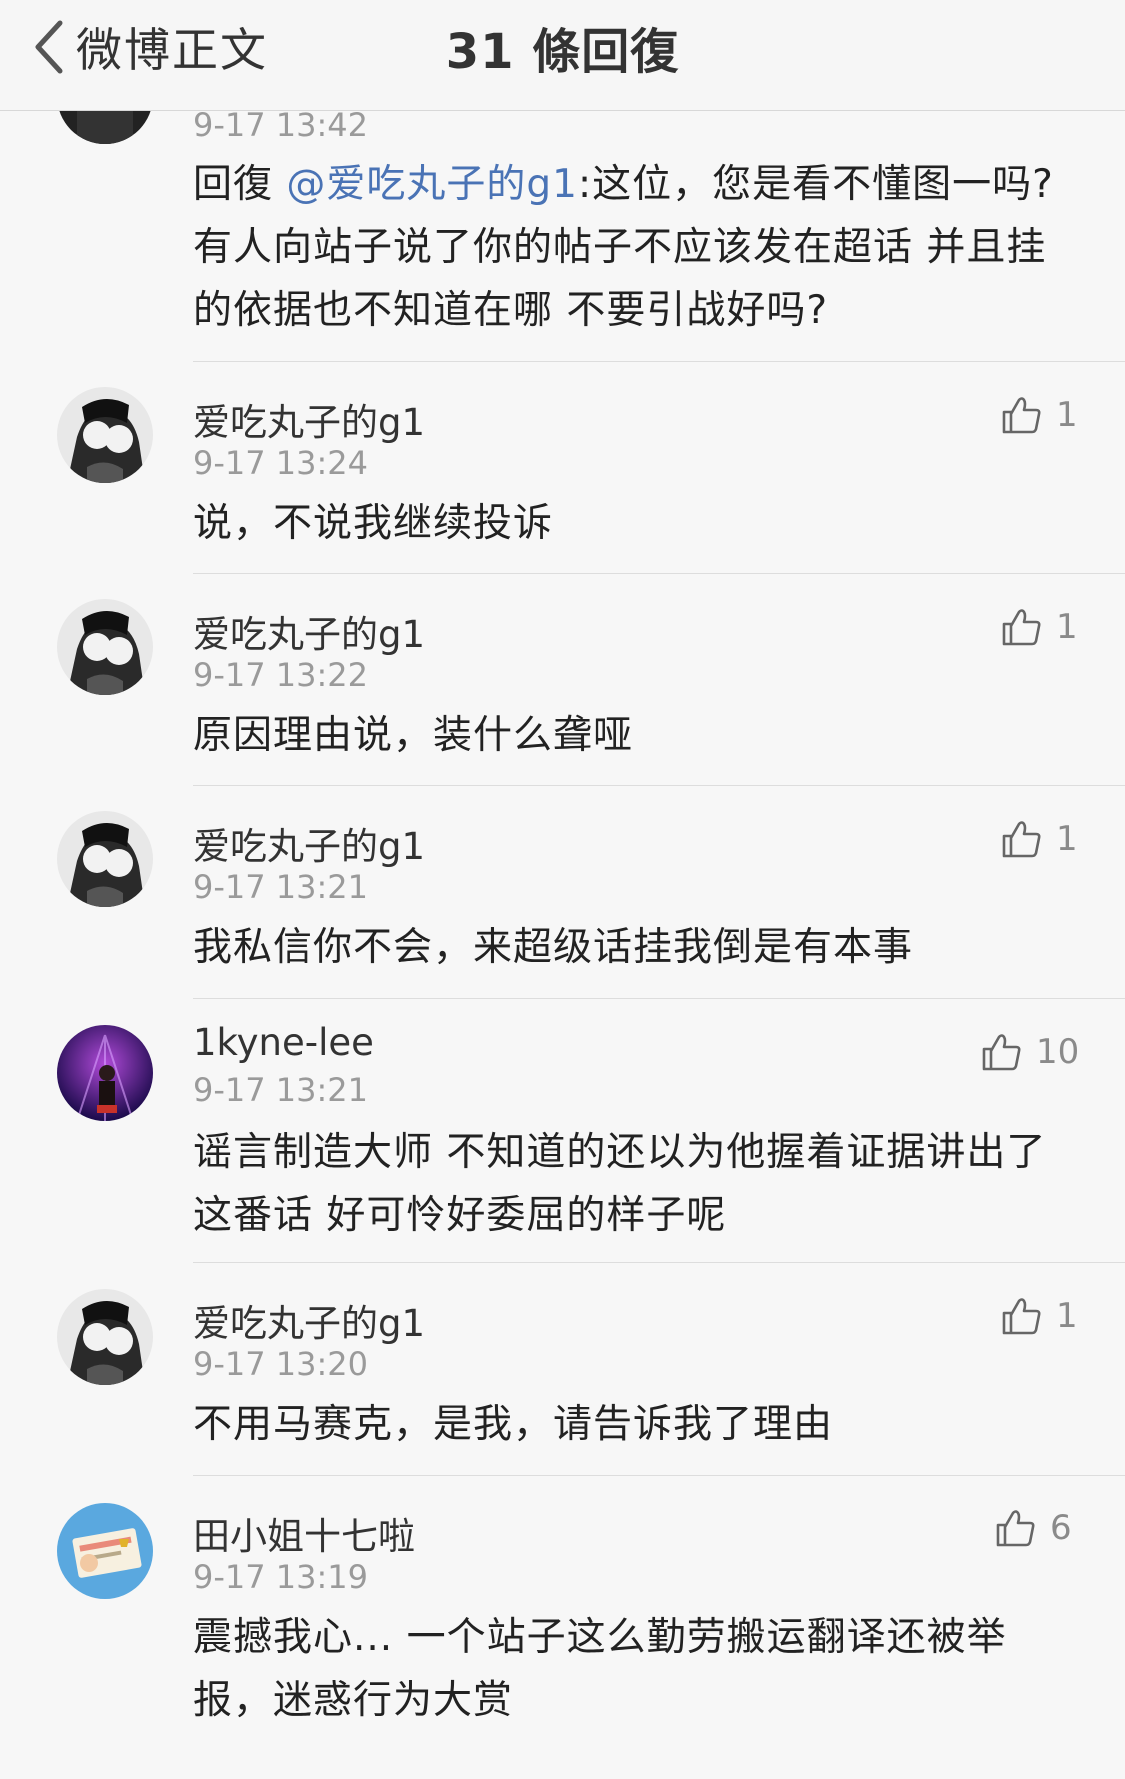  What do you see at coordinates (304, 1533) in the screenshot?
I see `commenter-name: 田小姐十七啦` at bounding box center [304, 1533].